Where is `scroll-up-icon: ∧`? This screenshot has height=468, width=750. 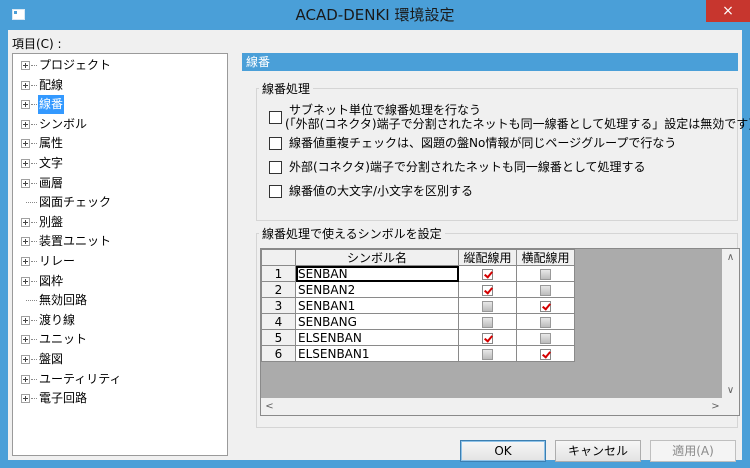 scroll-up-icon: ∧ is located at coordinates (730, 257).